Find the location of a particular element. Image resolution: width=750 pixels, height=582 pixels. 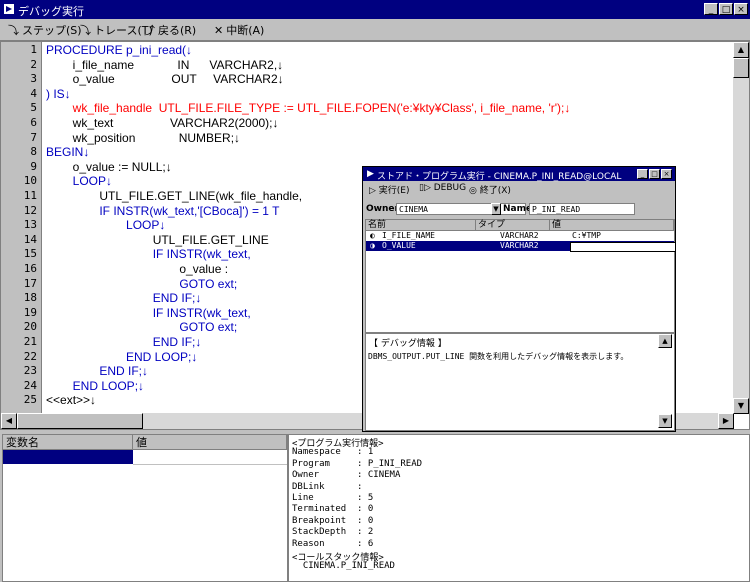

line-number: 19 is located at coordinates (22, 312).